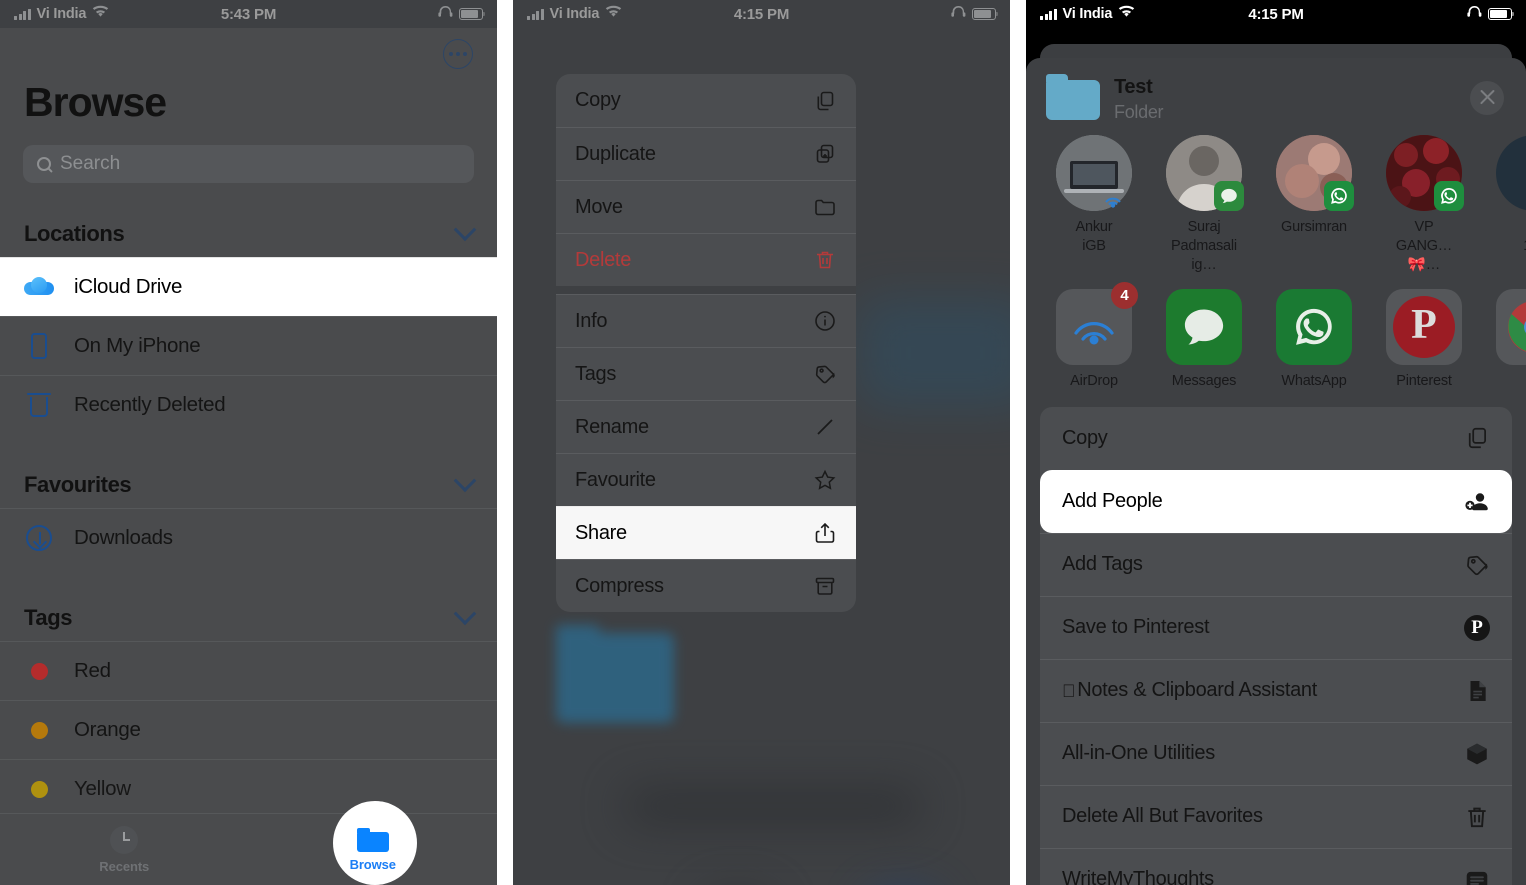  What do you see at coordinates (706, 153) in the screenshot?
I see `menu-item-duplicate: Duplicate` at bounding box center [706, 153].